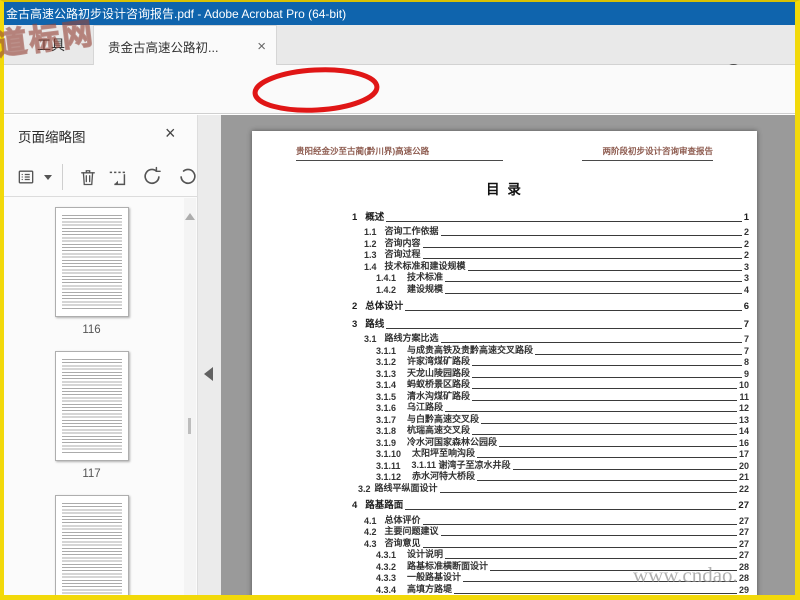 The image size is (800, 600). I want to click on crop-pages-icon, so click(118, 177).